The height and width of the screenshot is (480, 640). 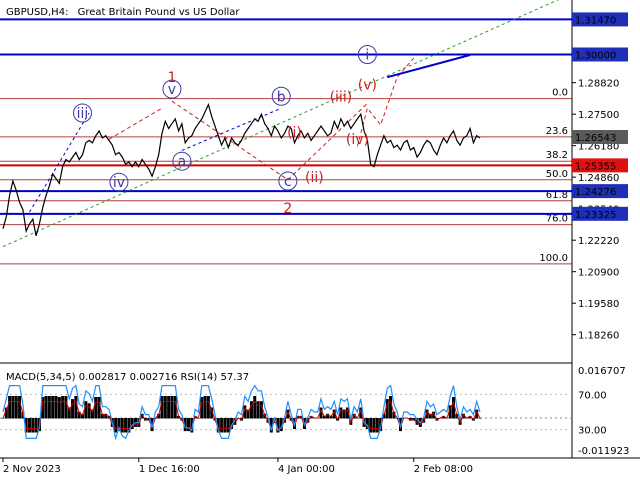 I want to click on time-axis-tick-label: 4 Jan 00:00, so click(x=306, y=469).